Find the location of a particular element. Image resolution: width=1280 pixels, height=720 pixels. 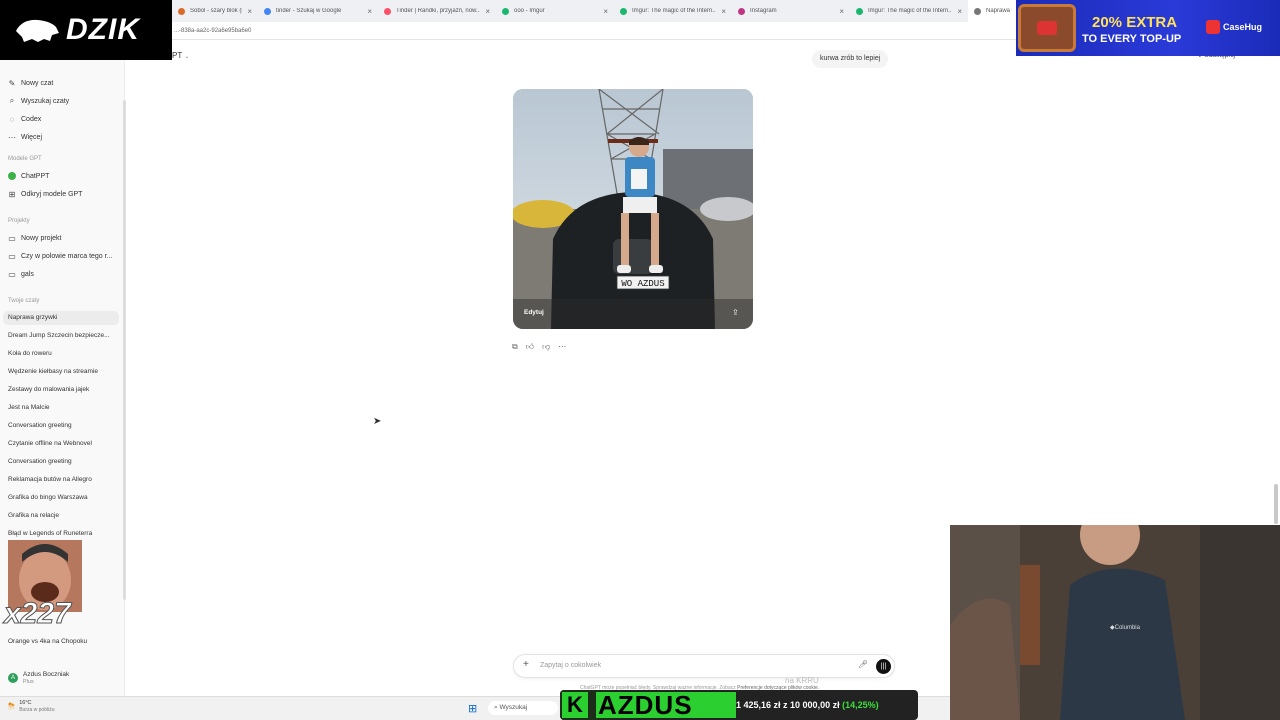

new-folder-icon: ▭ is located at coordinates (12, 238).